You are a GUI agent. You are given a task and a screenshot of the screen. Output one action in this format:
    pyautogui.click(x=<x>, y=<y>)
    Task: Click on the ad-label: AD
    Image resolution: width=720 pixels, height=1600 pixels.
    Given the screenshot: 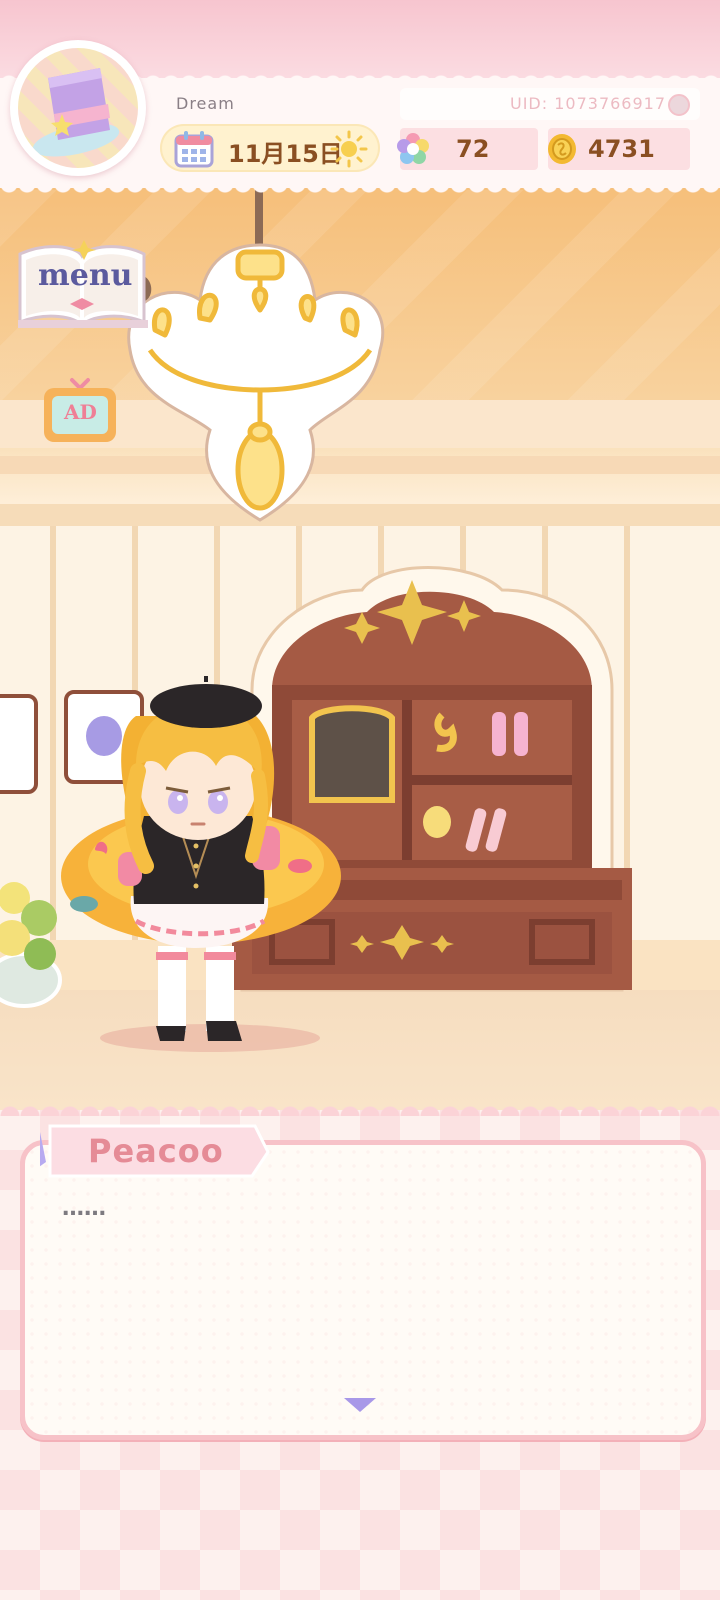 What is the action you would take?
    pyautogui.click(x=80, y=412)
    